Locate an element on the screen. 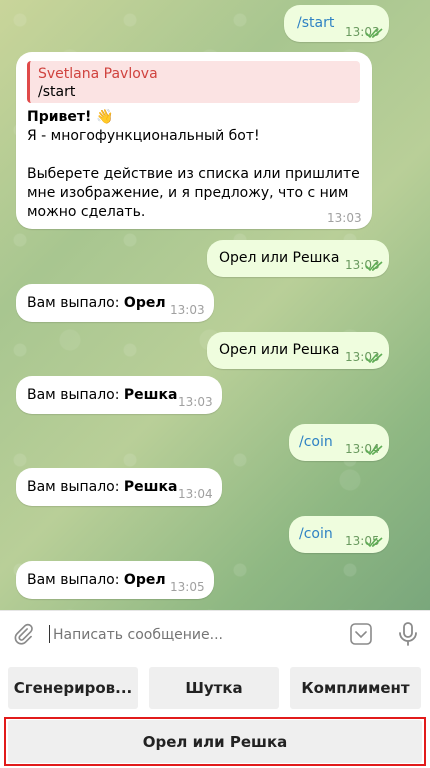  highlight-frame is located at coordinates (215, 741).